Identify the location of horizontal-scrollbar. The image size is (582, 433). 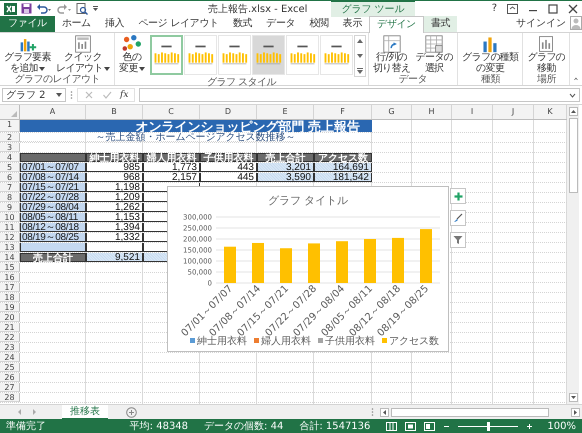
(480, 412).